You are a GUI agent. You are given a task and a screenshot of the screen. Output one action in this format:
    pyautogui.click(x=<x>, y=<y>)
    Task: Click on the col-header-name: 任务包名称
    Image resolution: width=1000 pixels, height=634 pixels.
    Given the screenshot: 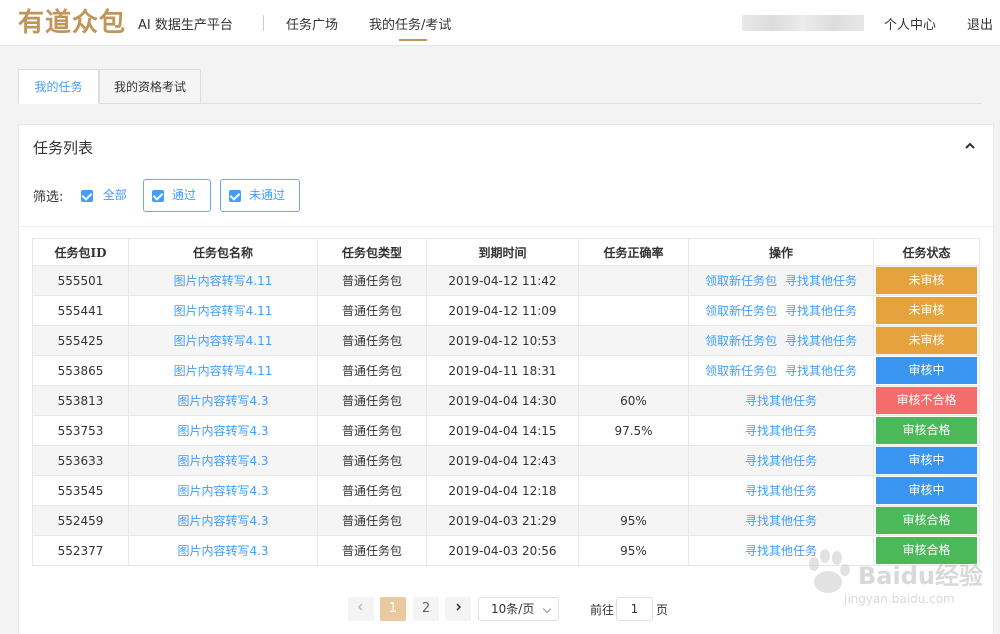 What is the action you would take?
    pyautogui.click(x=223, y=252)
    